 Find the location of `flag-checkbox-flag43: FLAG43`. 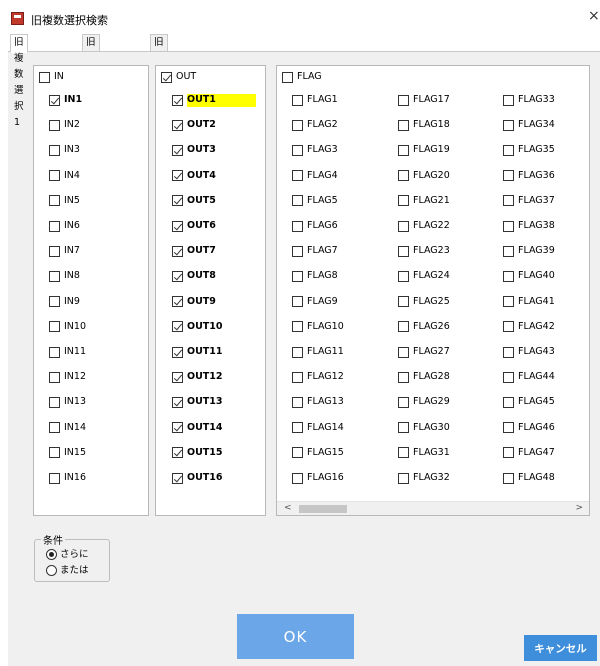

flag-checkbox-flag43: FLAG43 is located at coordinates (529, 352).